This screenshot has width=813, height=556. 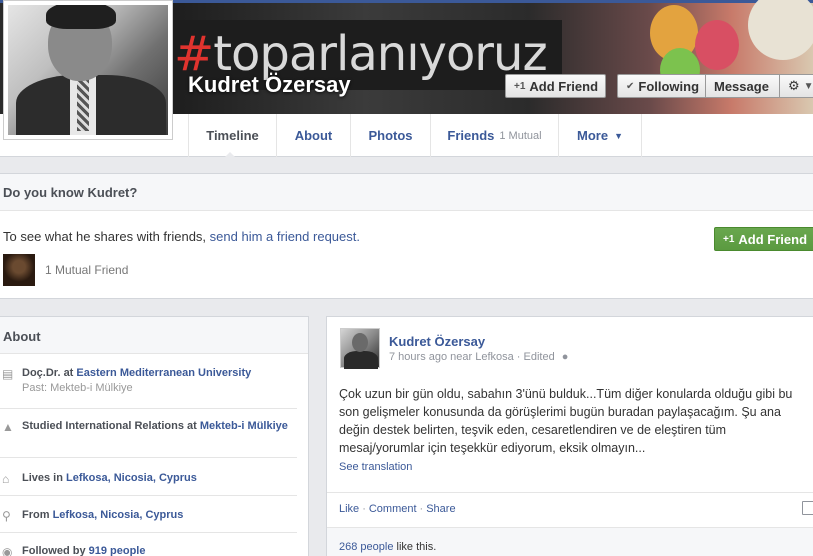 I want to click on lives-link: Lefkosa, Nicosia, Cyprus, so click(x=131, y=478).